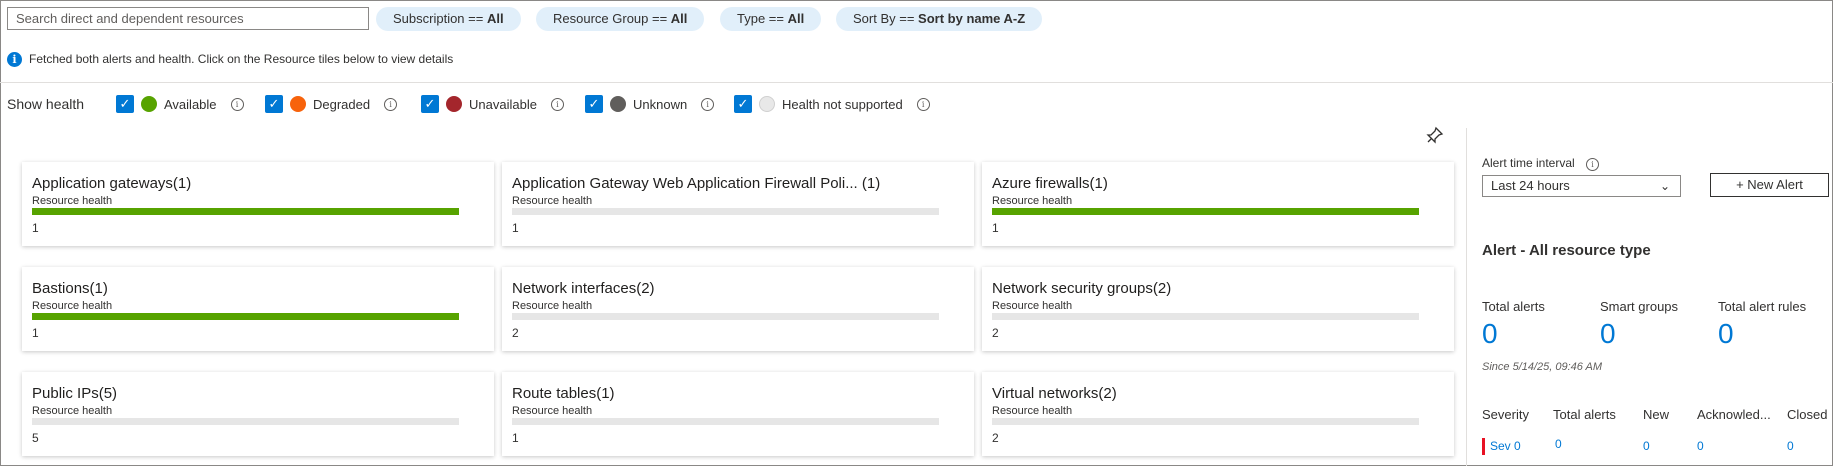 The width and height of the screenshot is (1833, 466). What do you see at coordinates (1082, 288) in the screenshot?
I see `tile-title: Network security groups(2)` at bounding box center [1082, 288].